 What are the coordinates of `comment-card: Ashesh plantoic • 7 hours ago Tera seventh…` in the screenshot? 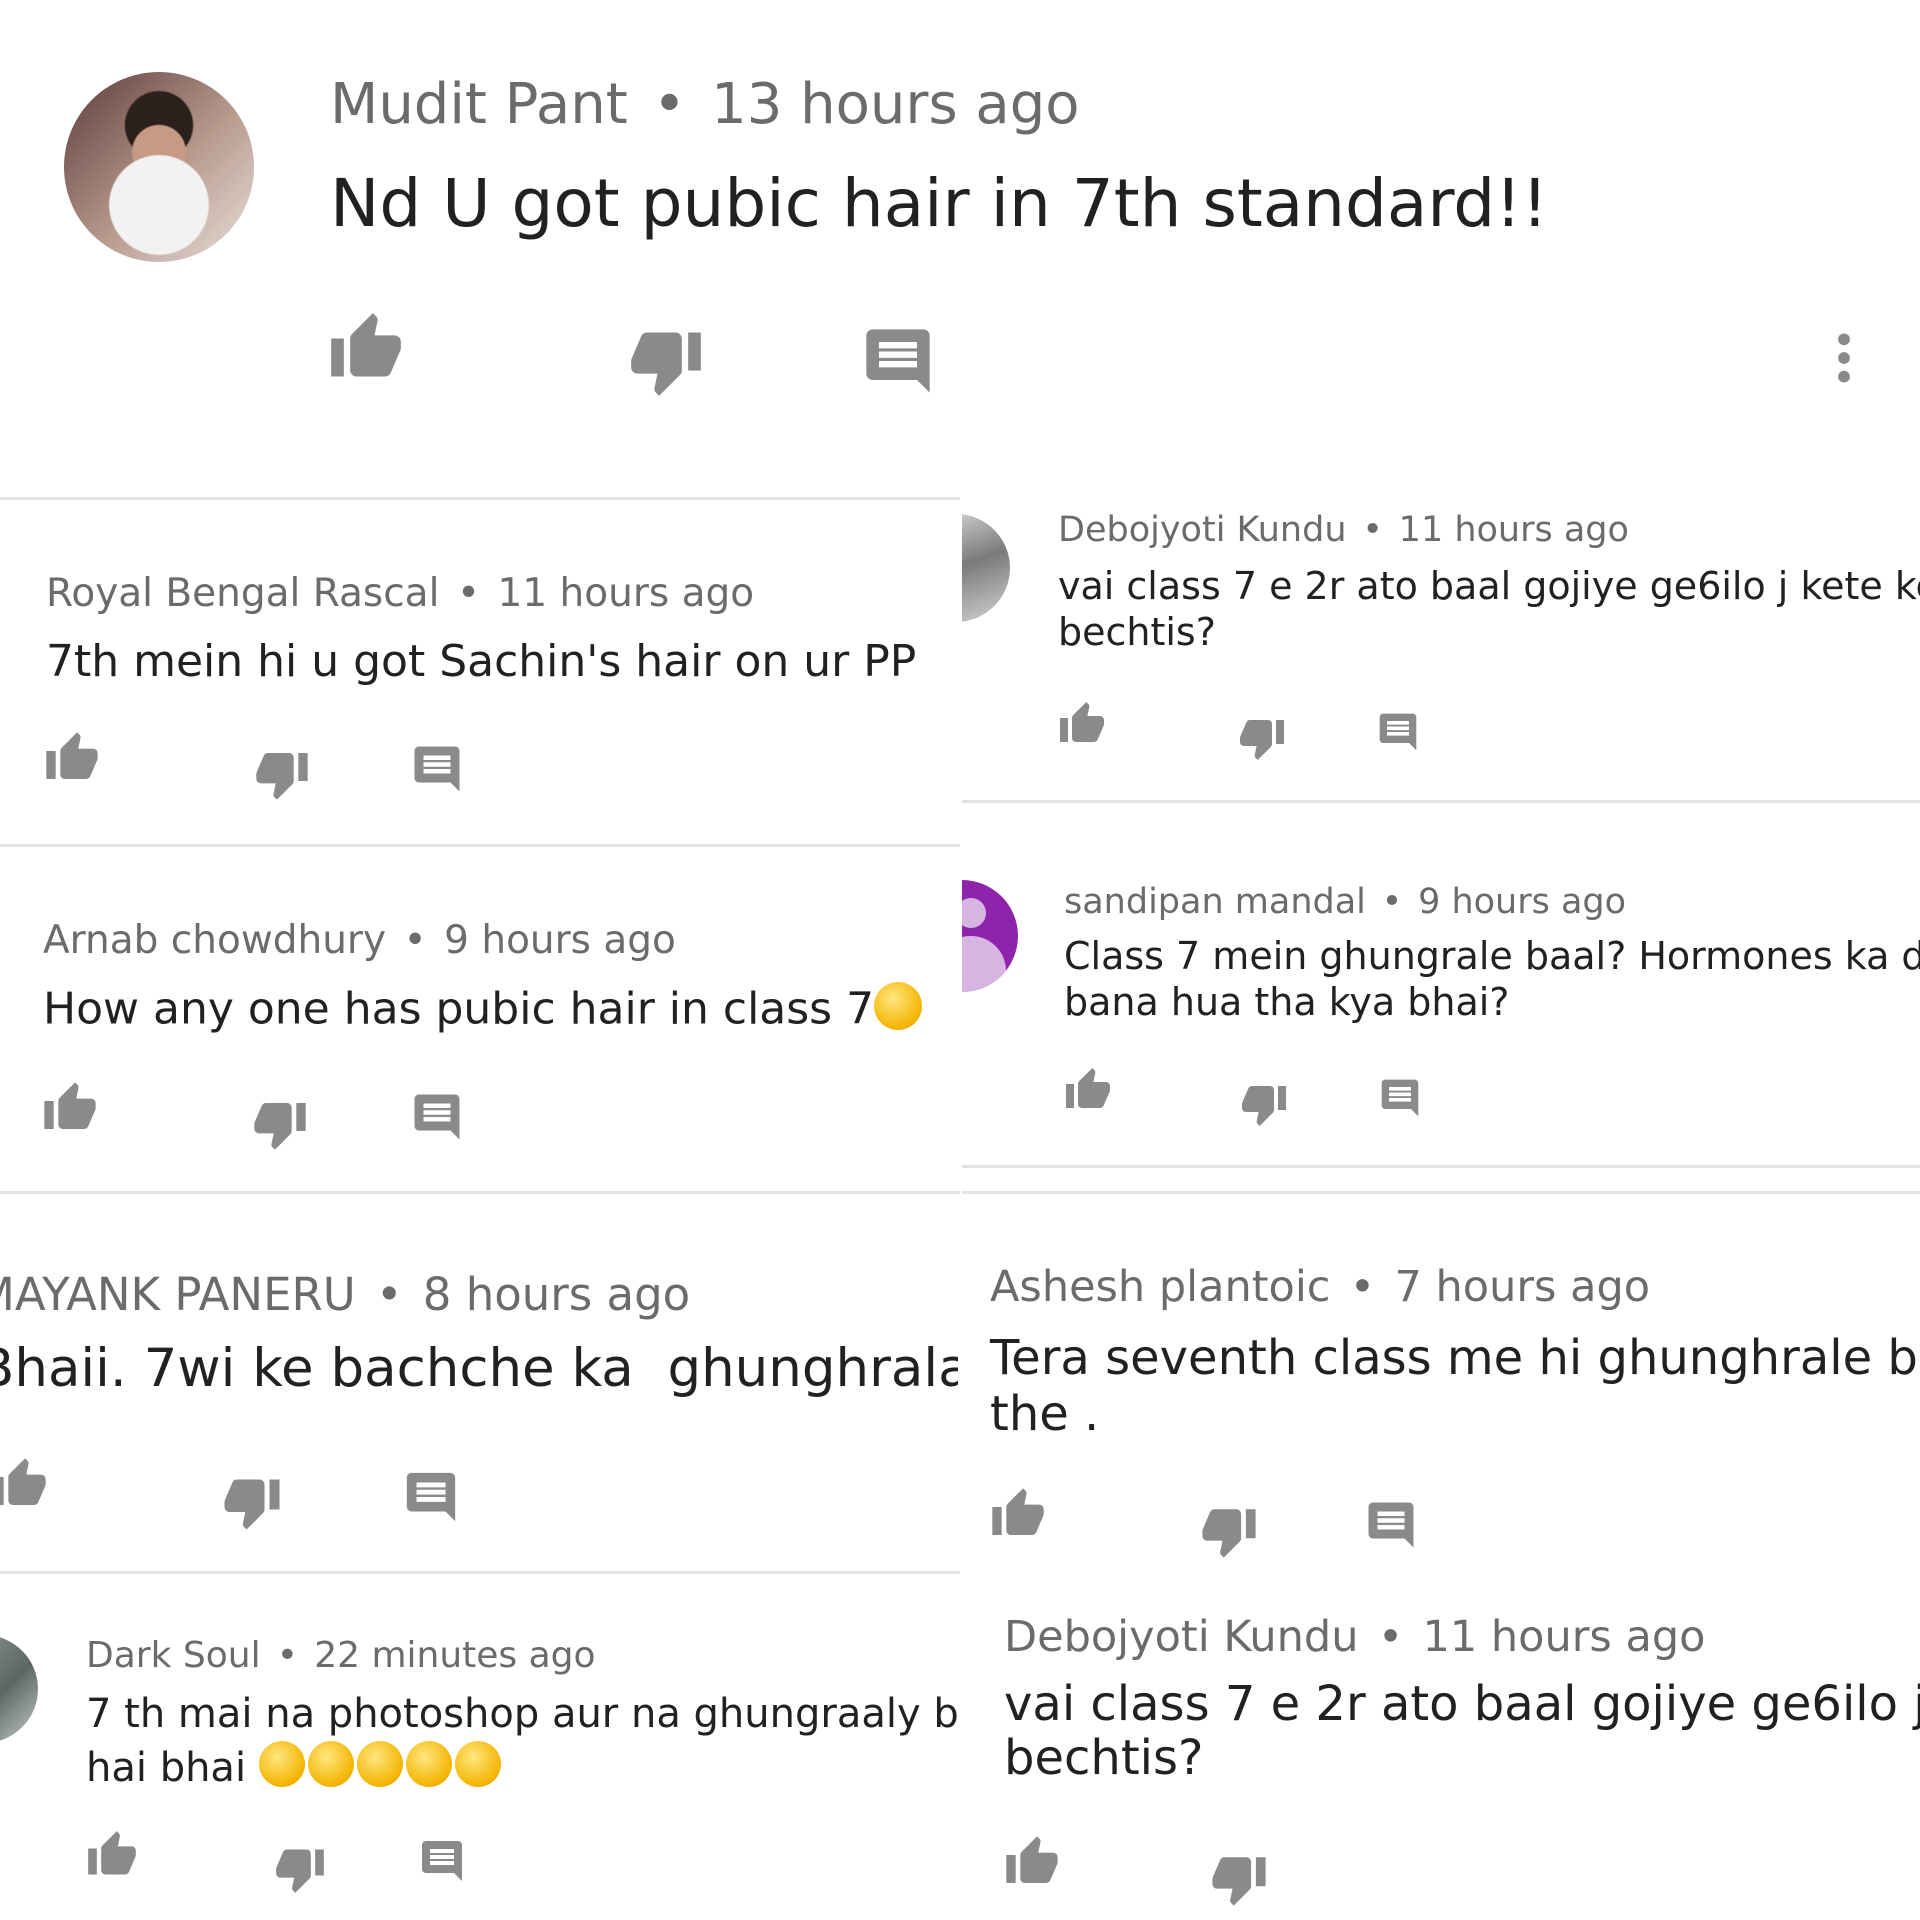 It's located at (1441, 1410).